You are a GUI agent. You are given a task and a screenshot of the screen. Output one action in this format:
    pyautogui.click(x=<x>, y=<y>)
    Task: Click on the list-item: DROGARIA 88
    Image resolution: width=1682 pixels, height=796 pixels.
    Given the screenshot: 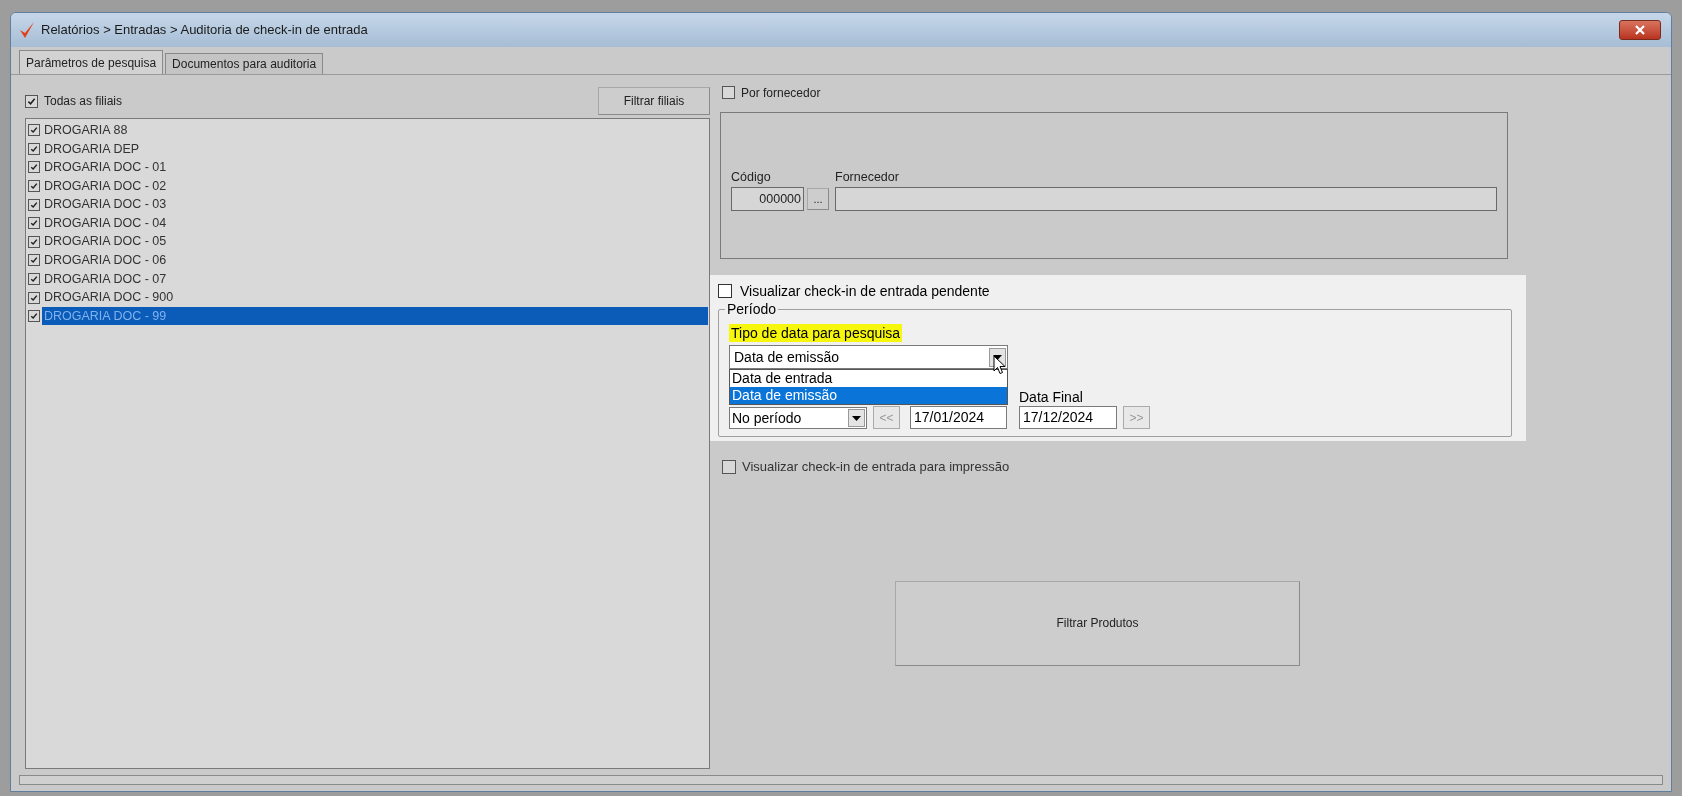 What is the action you would take?
    pyautogui.click(x=375, y=130)
    